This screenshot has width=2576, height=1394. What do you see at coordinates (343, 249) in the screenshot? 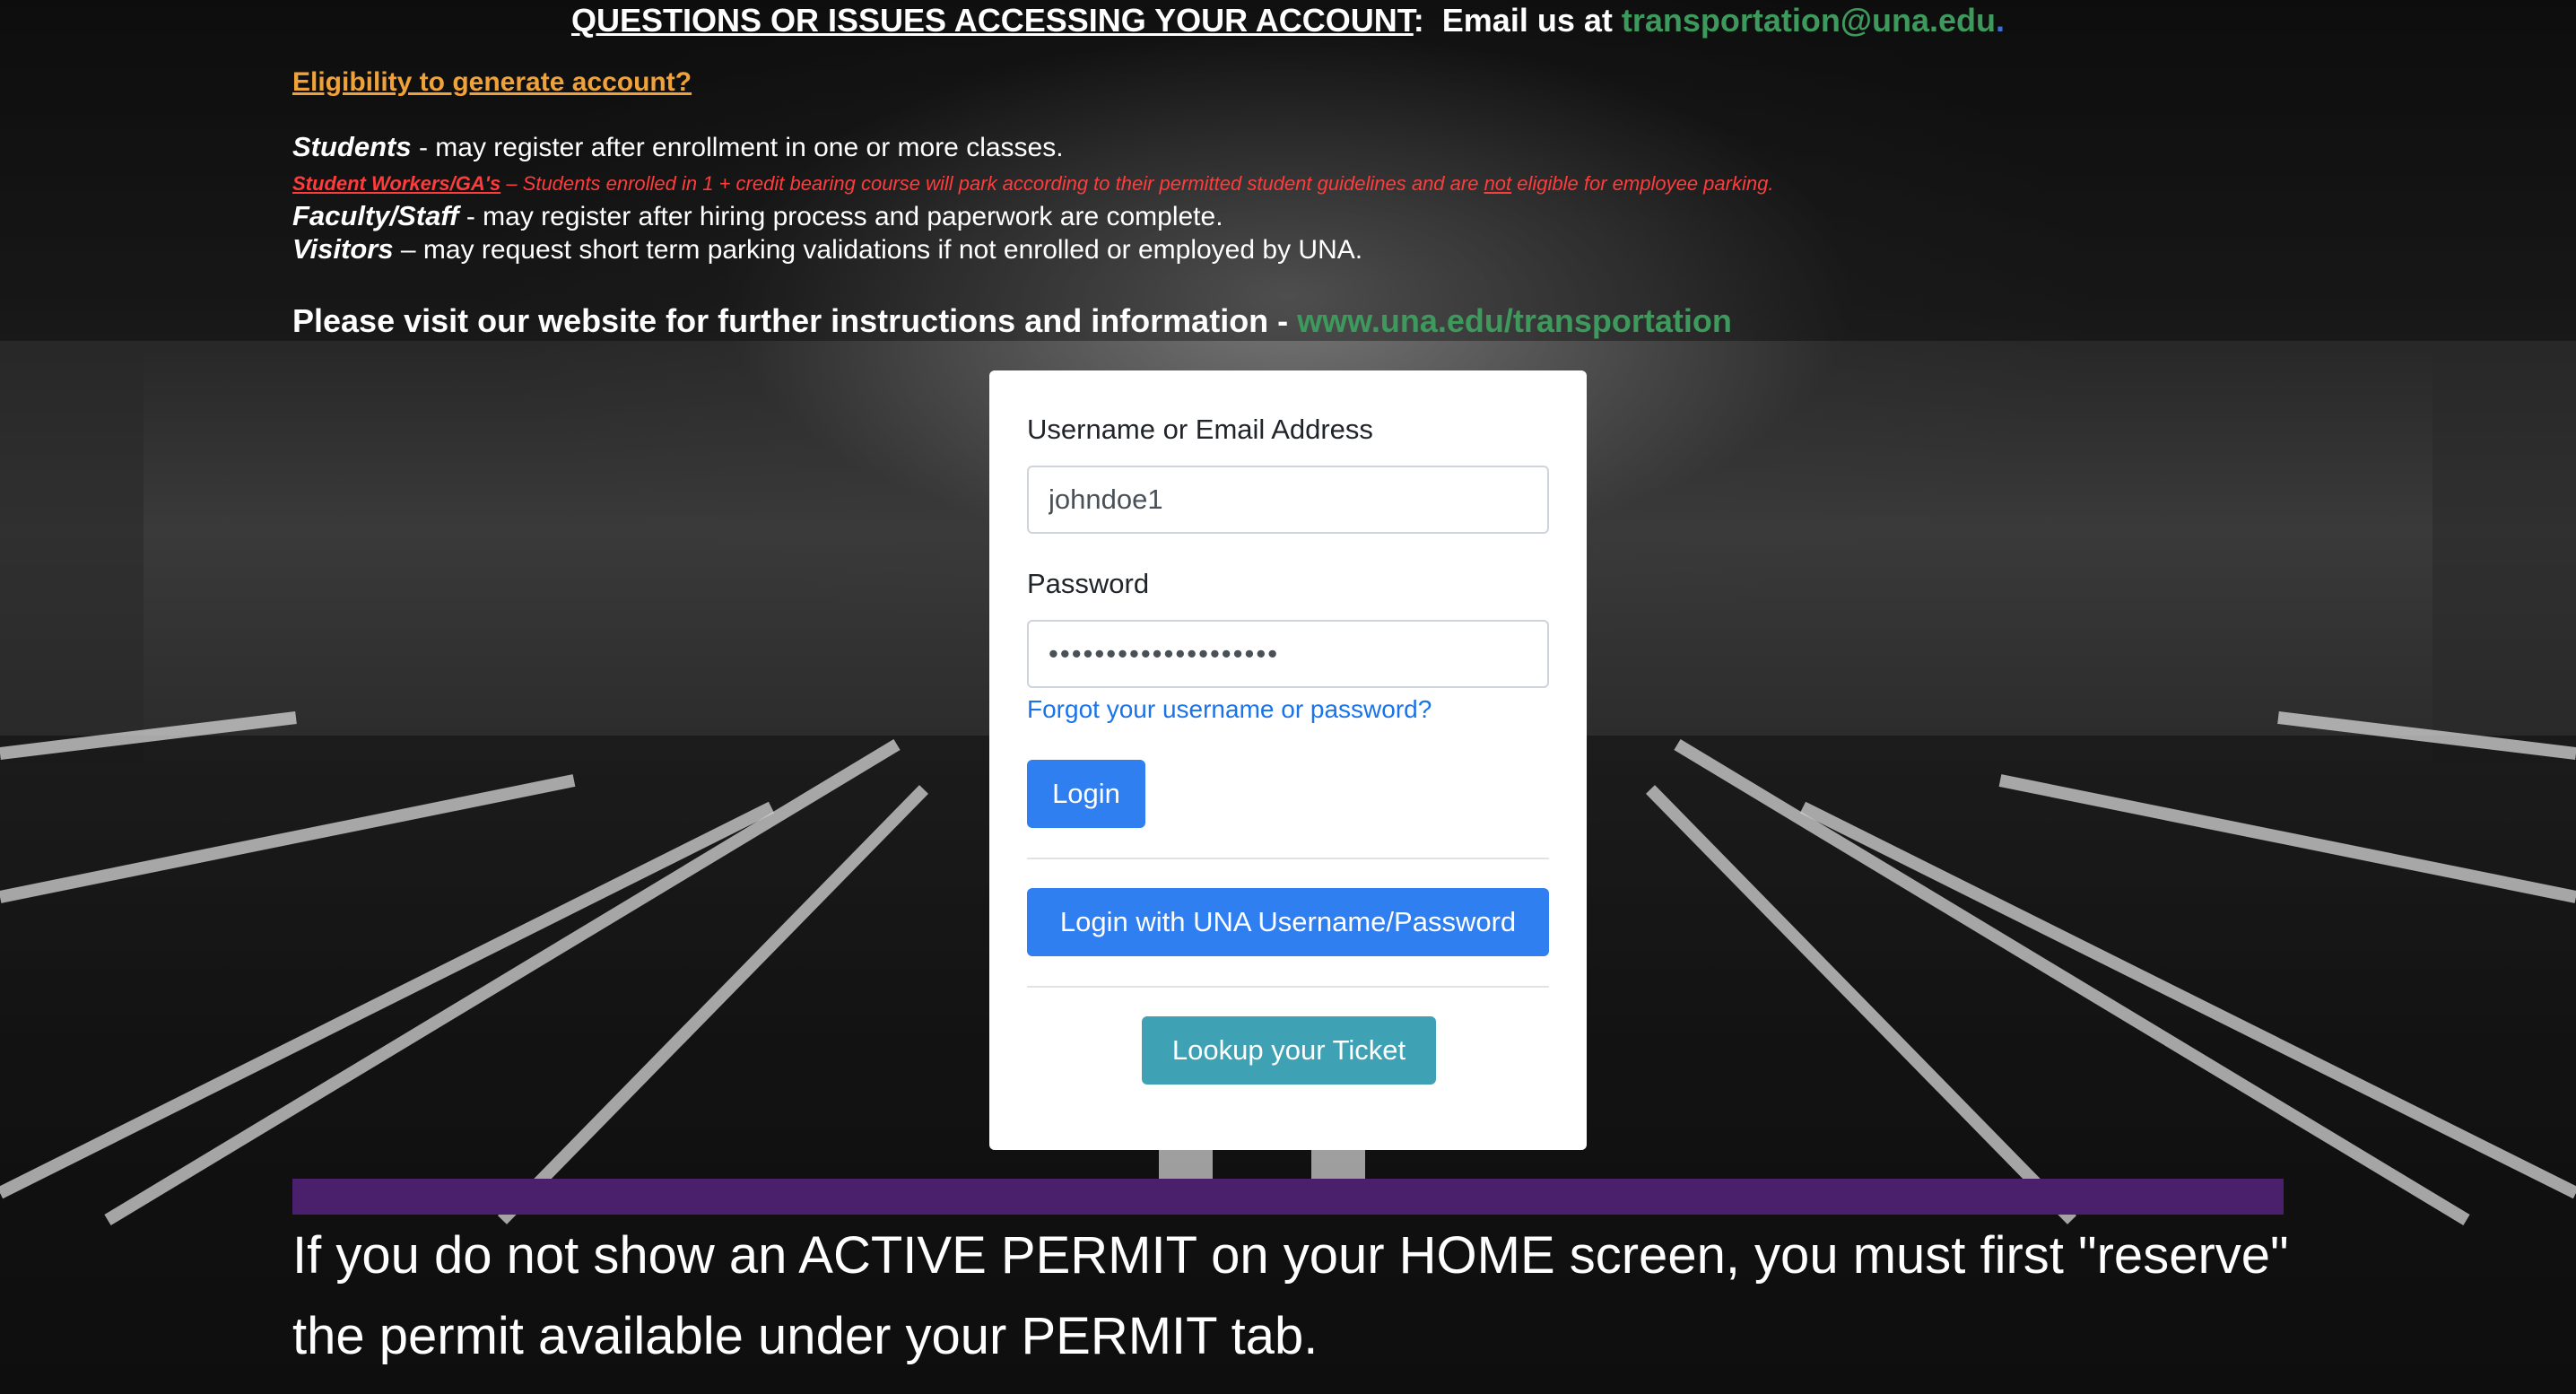
I see `visitors-label: Visitors` at bounding box center [343, 249].